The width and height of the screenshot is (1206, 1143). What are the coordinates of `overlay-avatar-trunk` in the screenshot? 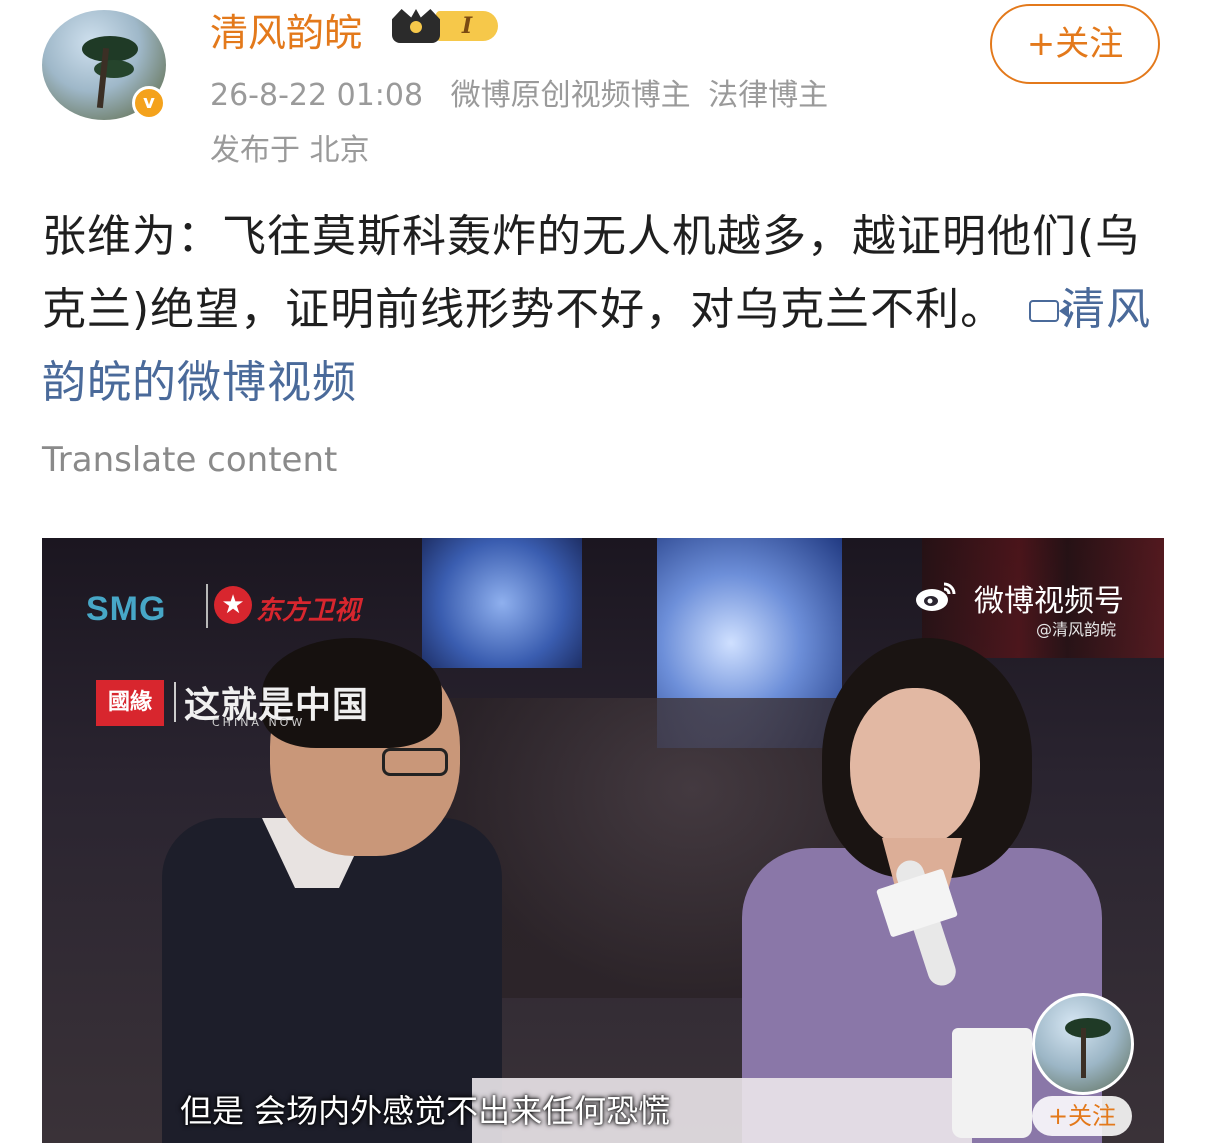 It's located at (1083, 1053).